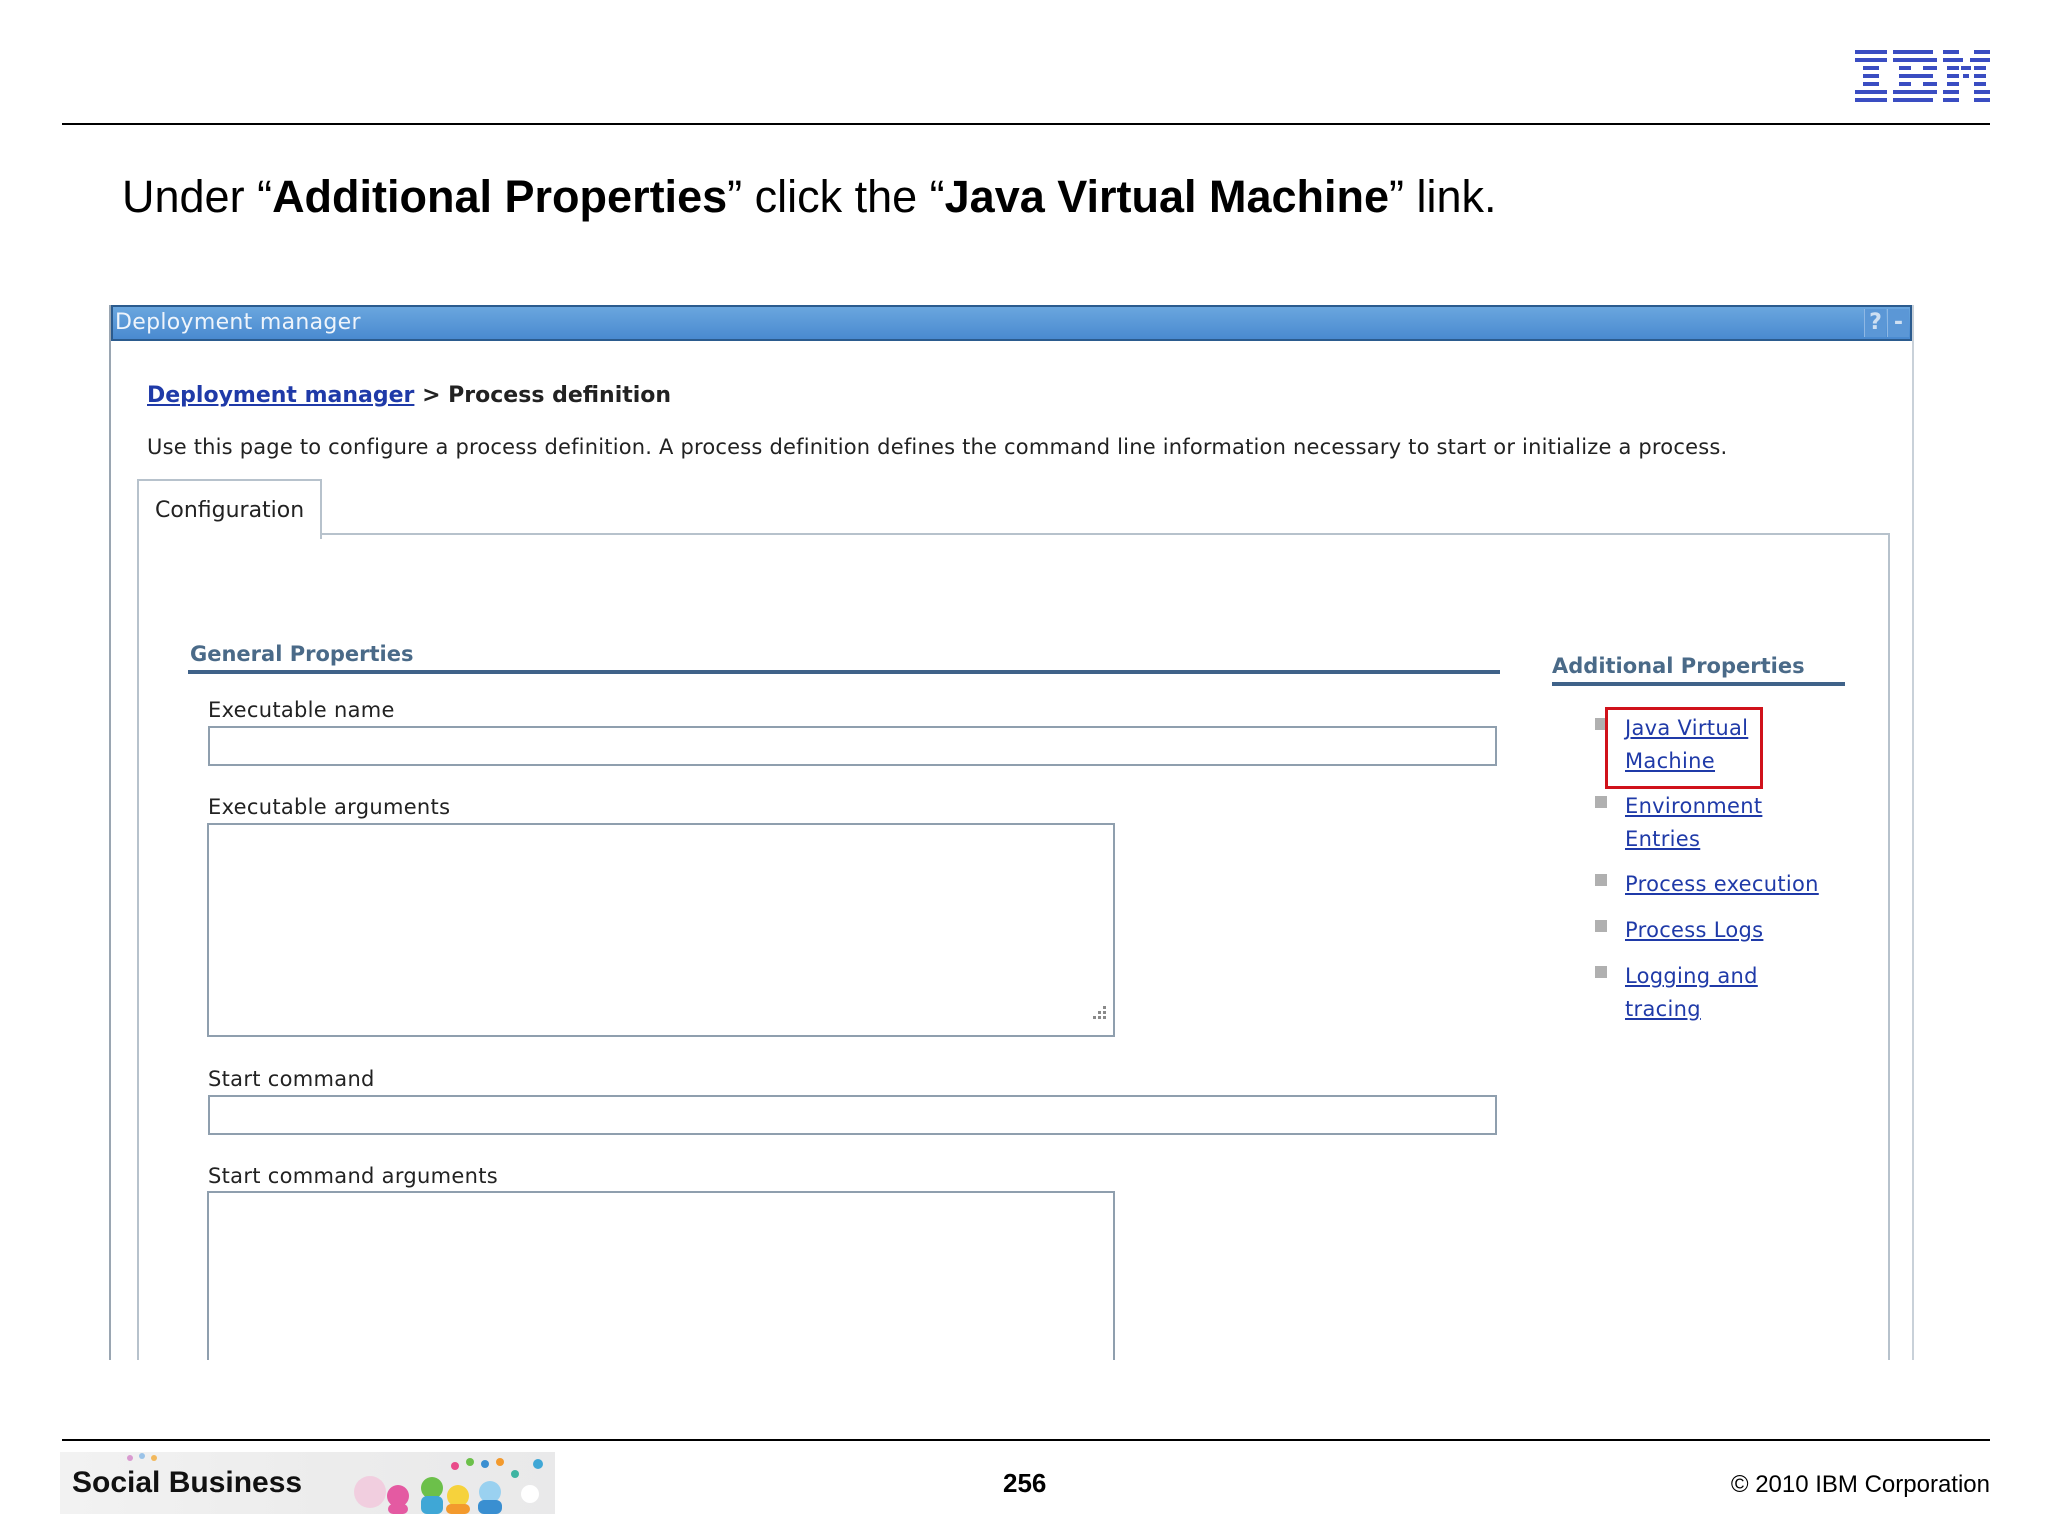  What do you see at coordinates (661, 930) in the screenshot?
I see `executable-arguments-textarea` at bounding box center [661, 930].